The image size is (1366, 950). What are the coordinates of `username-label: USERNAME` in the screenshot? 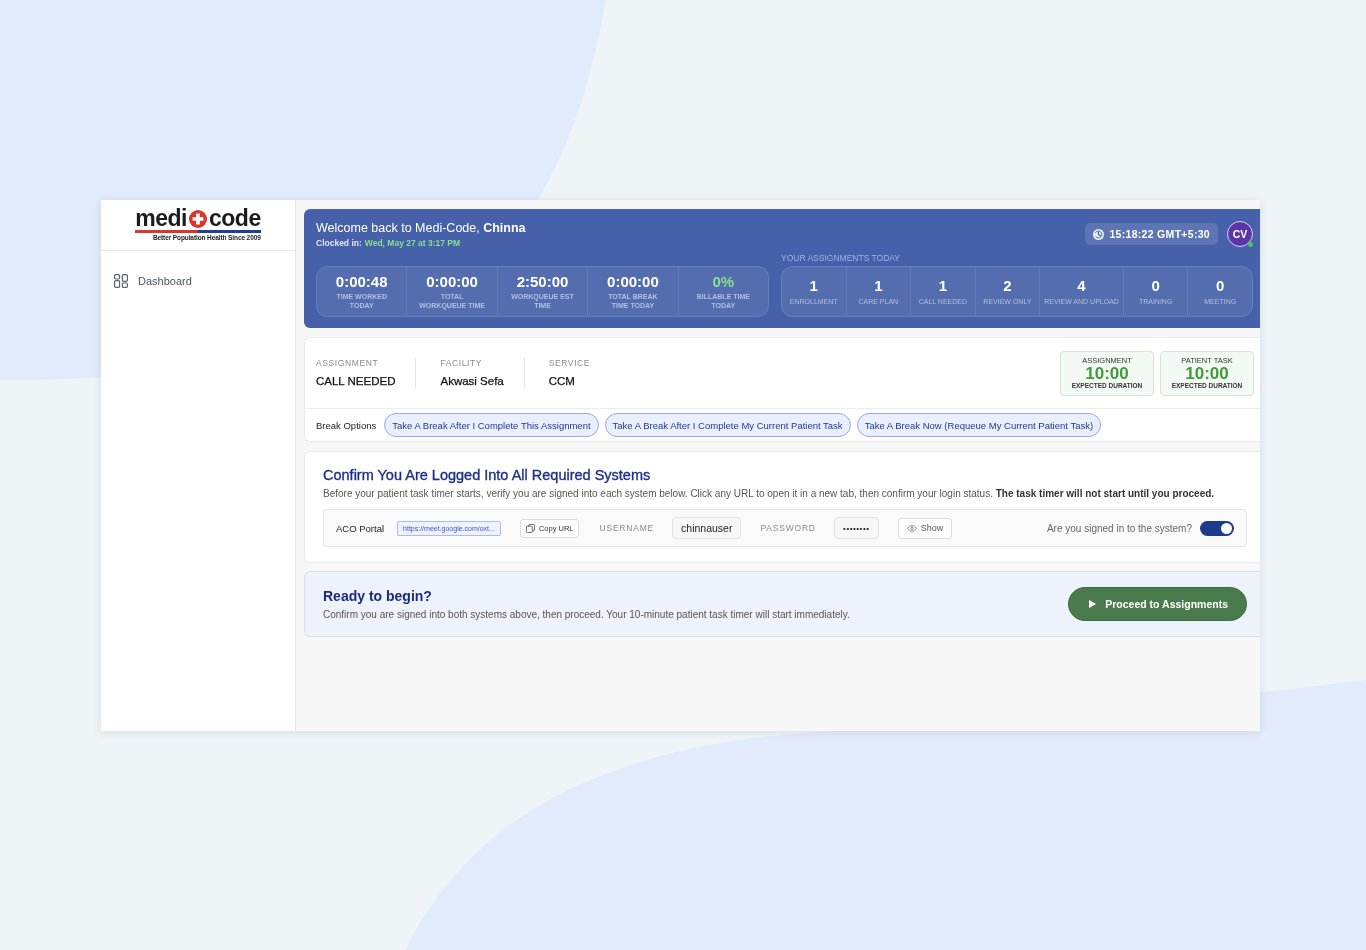 It's located at (627, 528).